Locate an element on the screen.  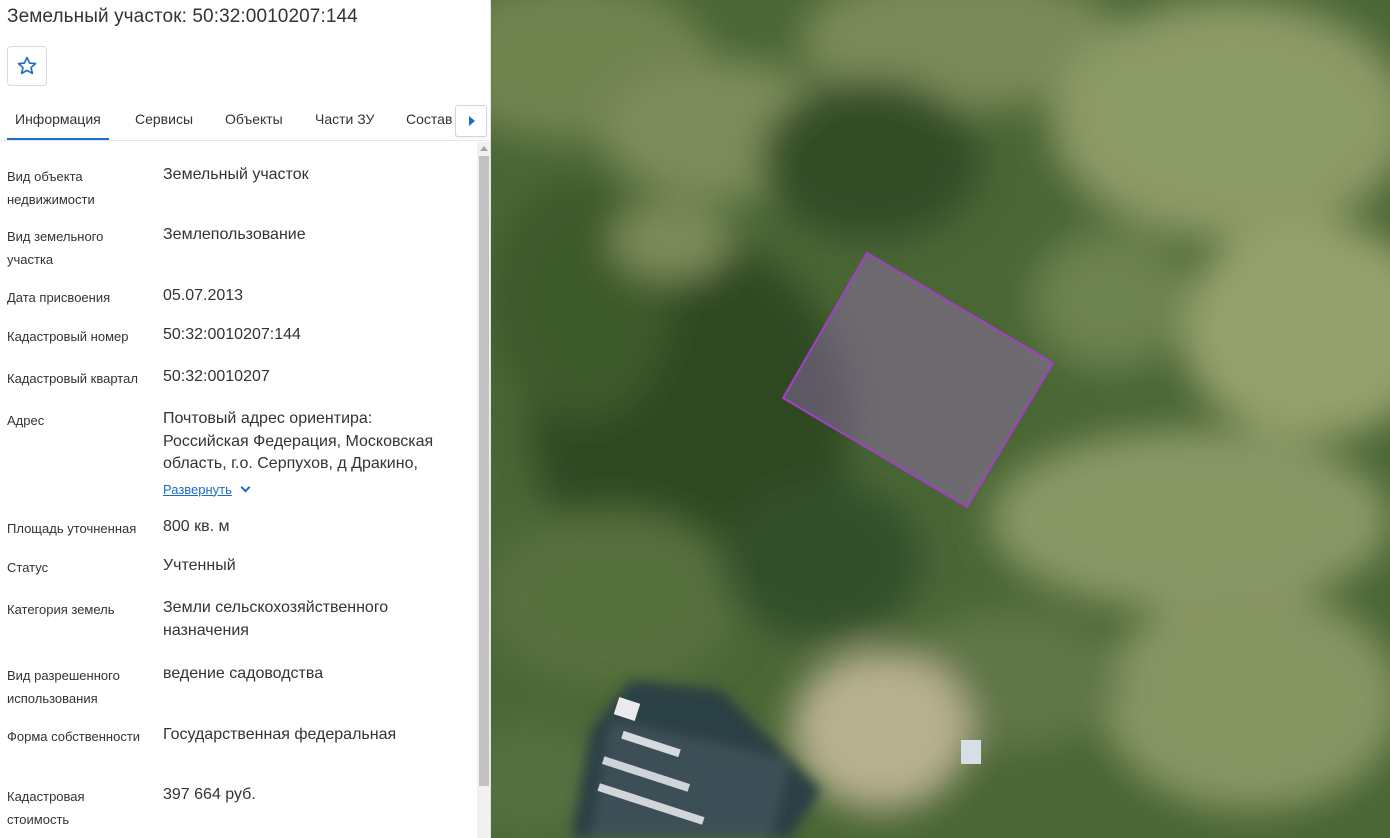
property-label: Категория земель is located at coordinates (61, 609).